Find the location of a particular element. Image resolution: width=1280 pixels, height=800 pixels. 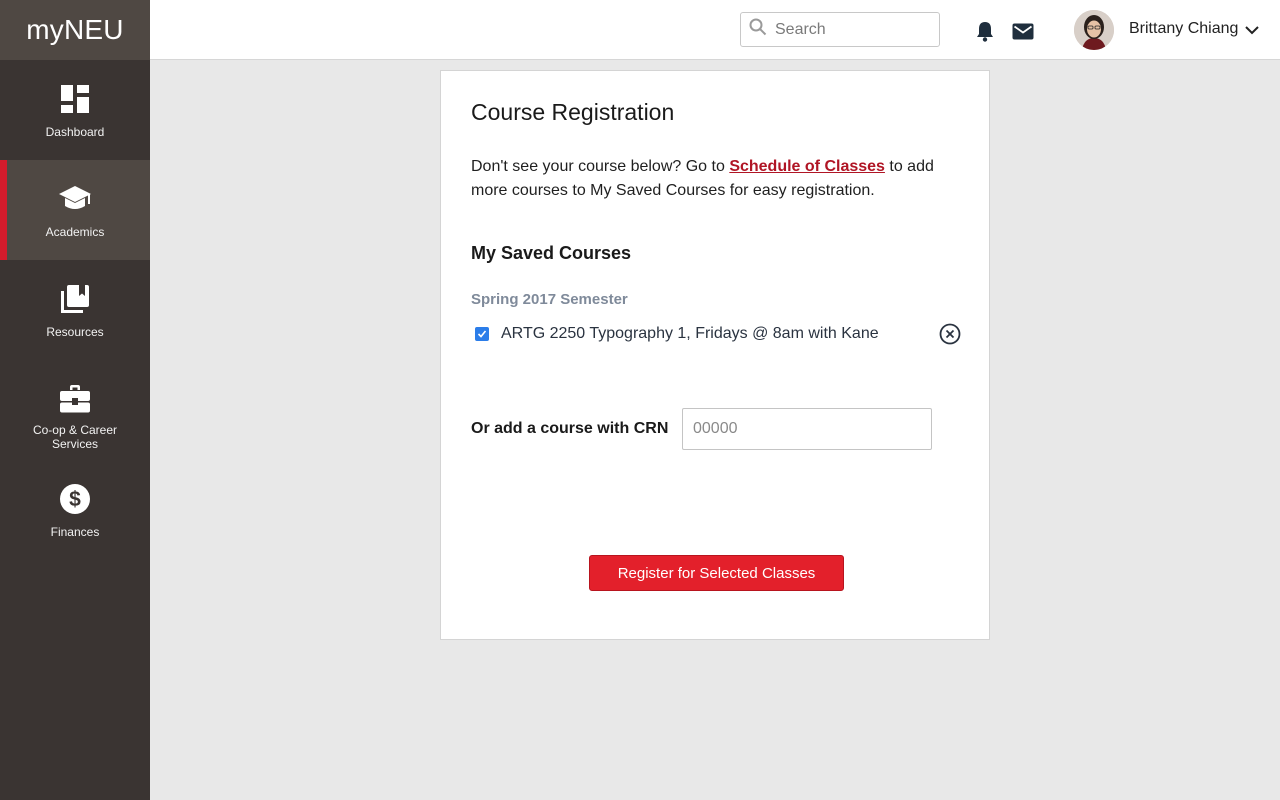

crn-label: Or add a course with CRN is located at coordinates (570, 428).